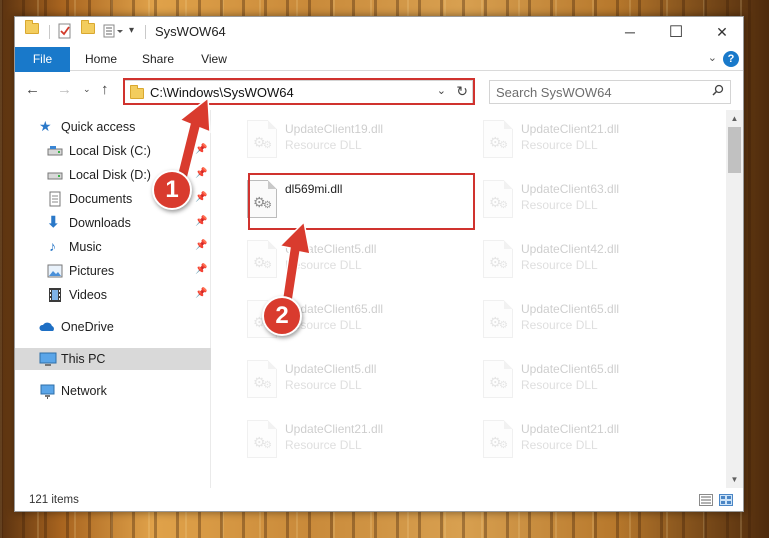 Image resolution: width=769 pixels, height=538 pixels. What do you see at coordinates (88, 295) in the screenshot?
I see `sidebar-item-label: Videos` at bounding box center [88, 295].